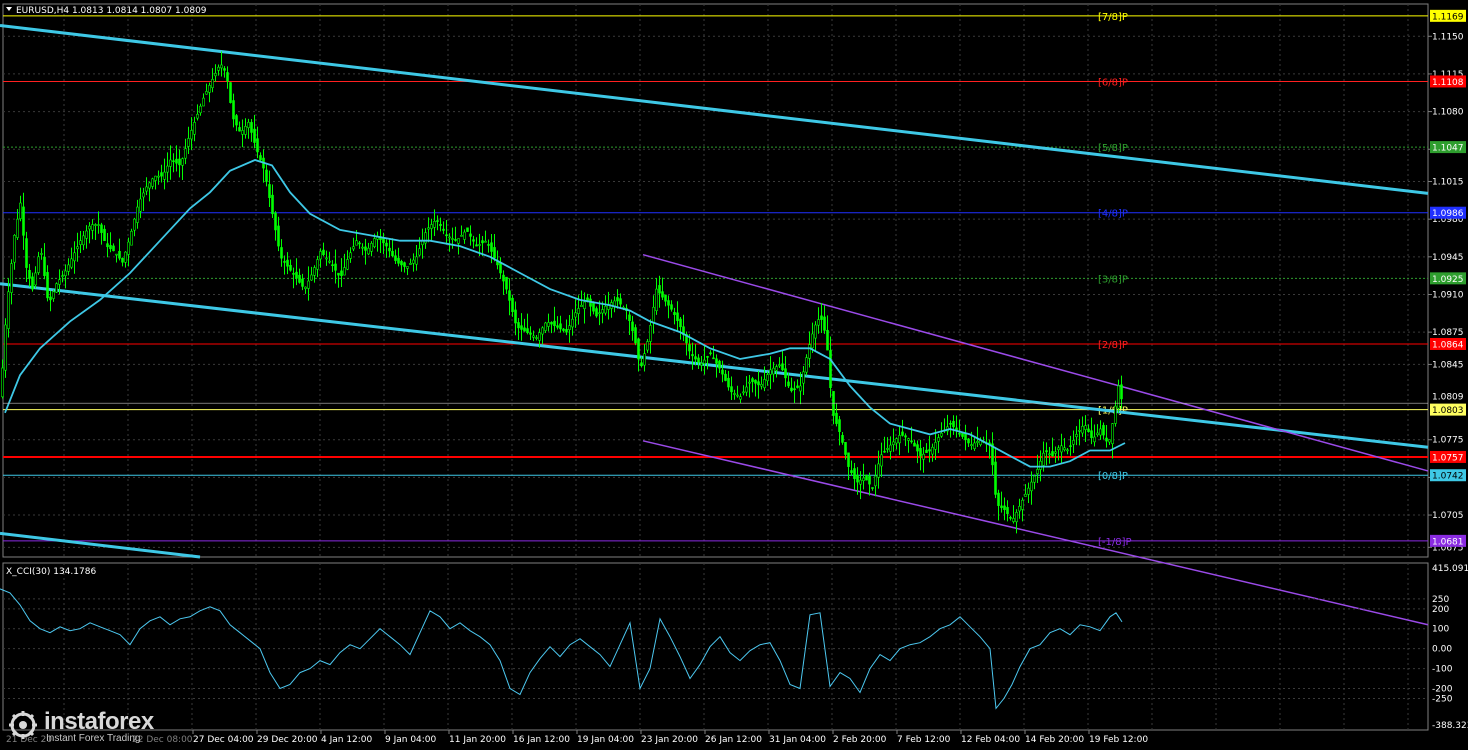 This screenshot has height=750, width=1468. I want to click on x-axis-label: 12 Feb 04:00, so click(990, 740).